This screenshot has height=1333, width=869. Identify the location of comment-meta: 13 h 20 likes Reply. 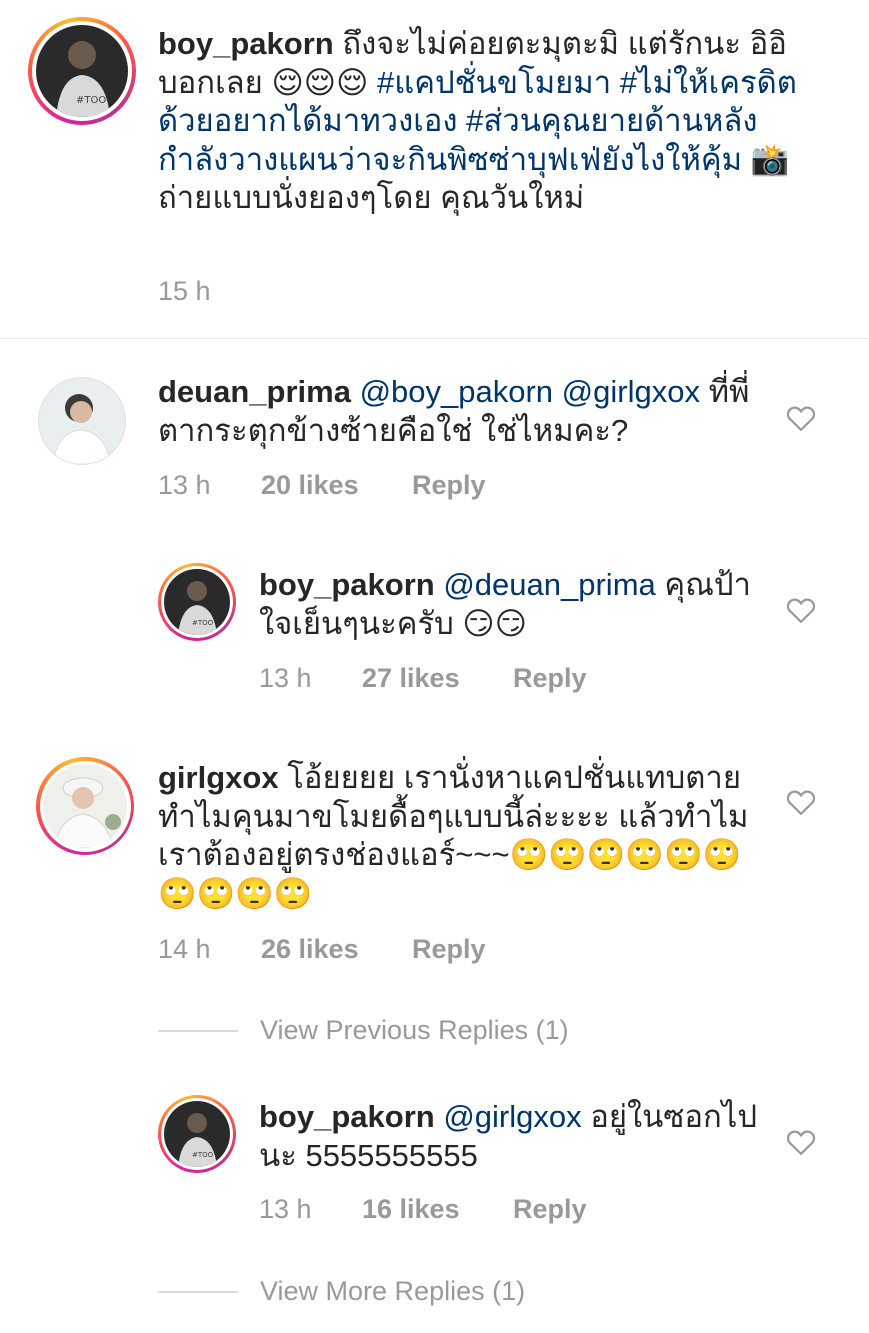
(322, 485).